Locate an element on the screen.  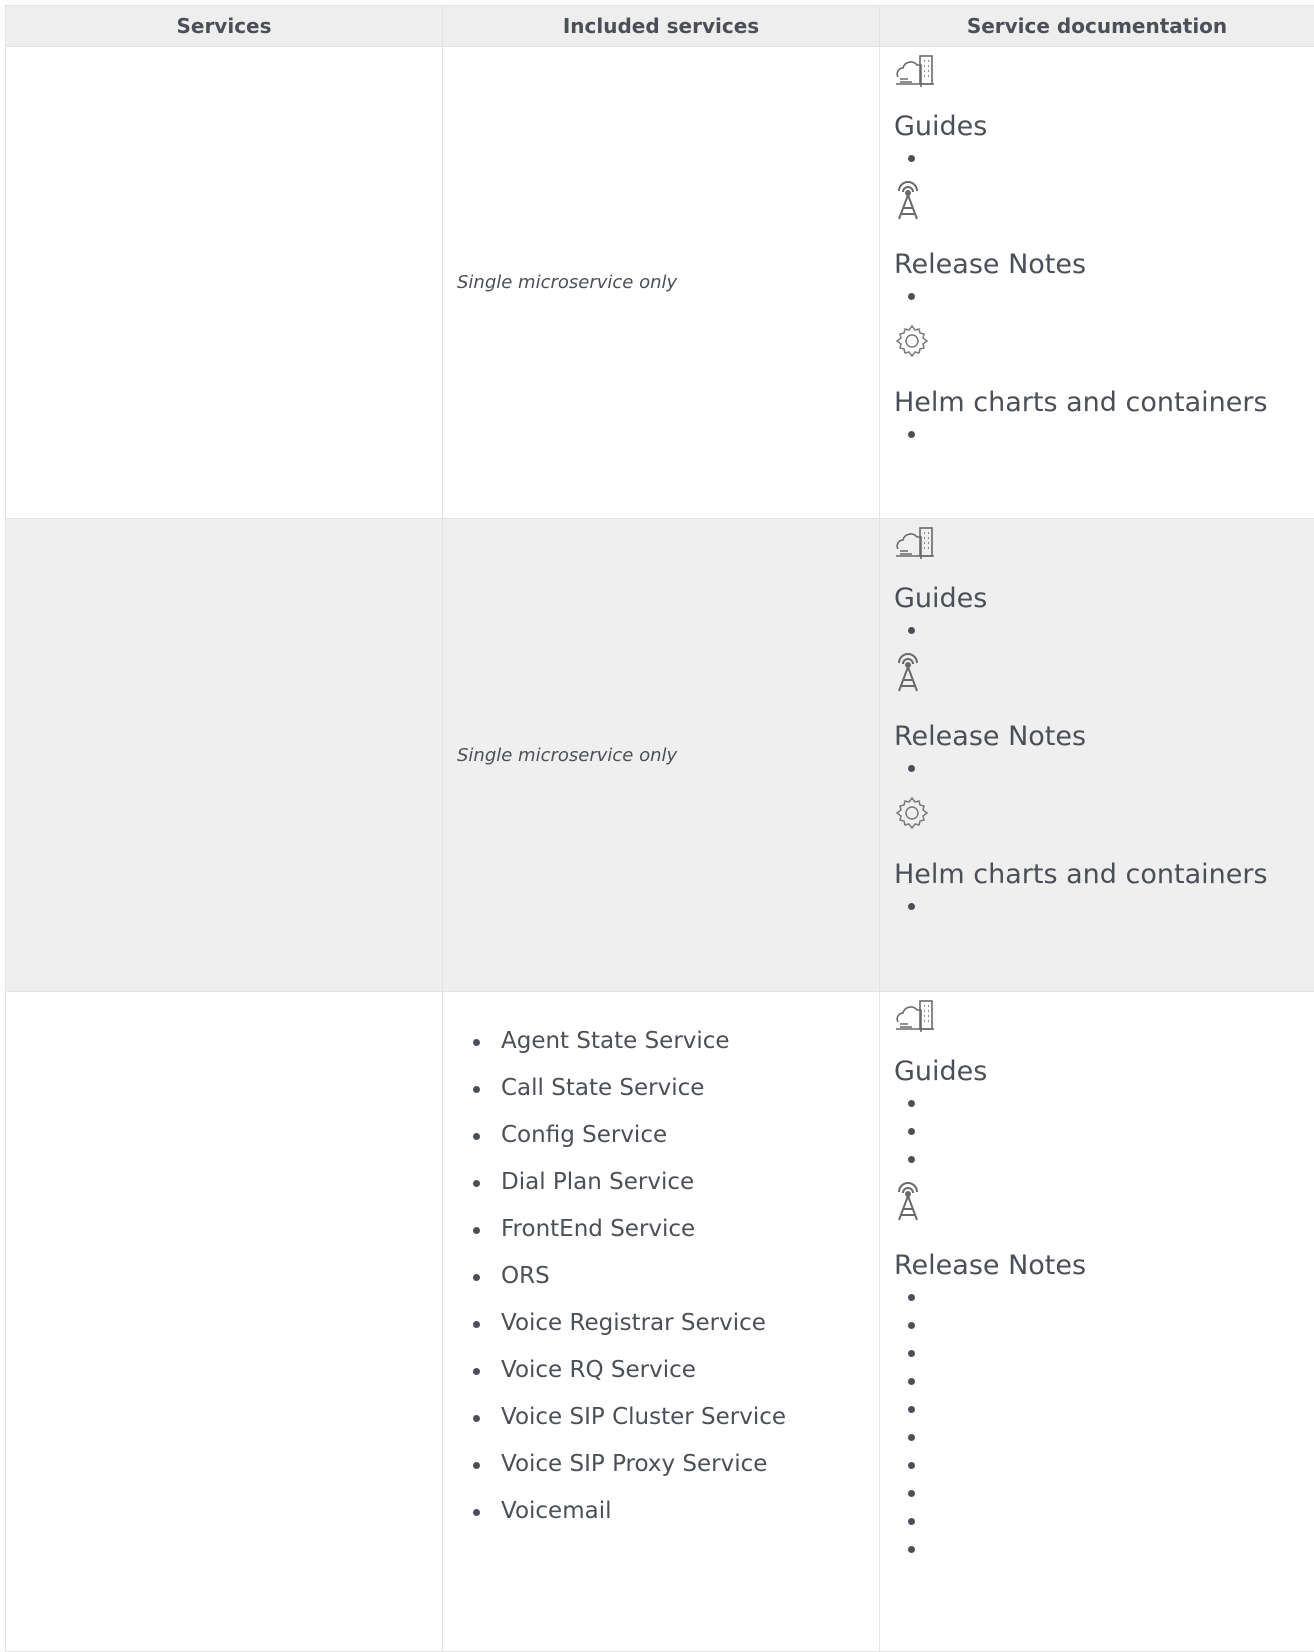
included-service-item: Config Service is located at coordinates (675, 1135).